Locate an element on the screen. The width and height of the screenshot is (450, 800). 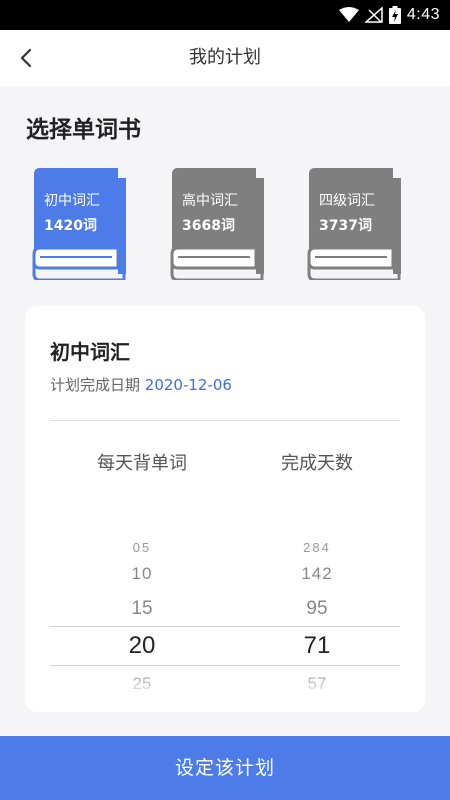
plan-date-label: 计划完成日期 is located at coordinates (95, 385).